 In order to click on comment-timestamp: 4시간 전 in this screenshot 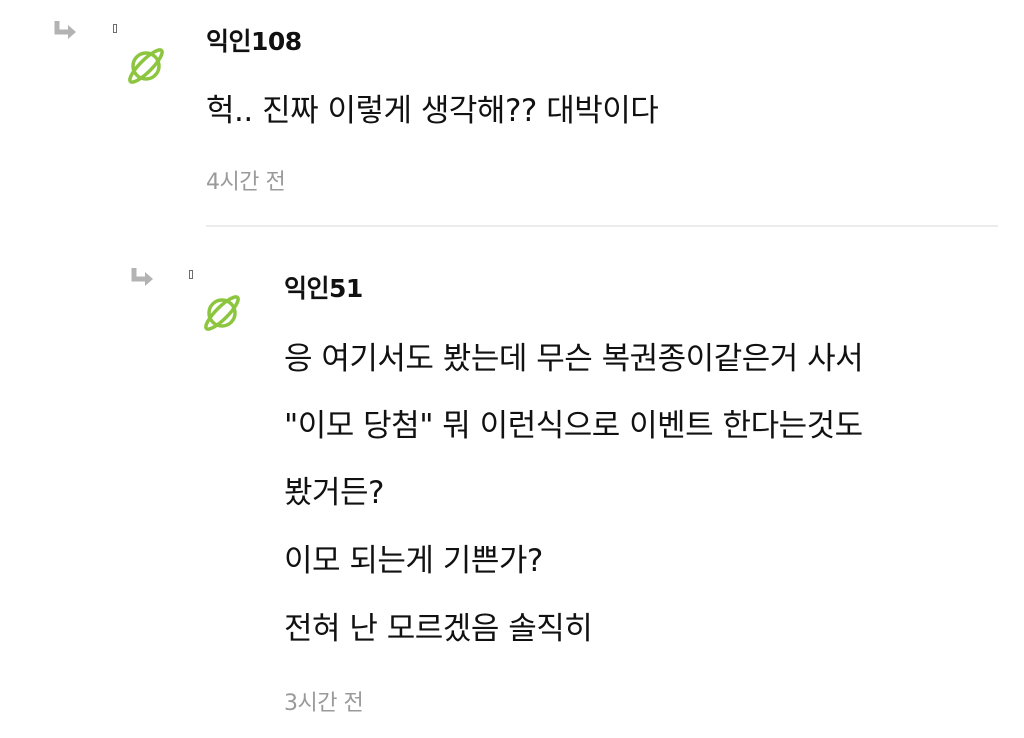, I will do `click(246, 182)`.